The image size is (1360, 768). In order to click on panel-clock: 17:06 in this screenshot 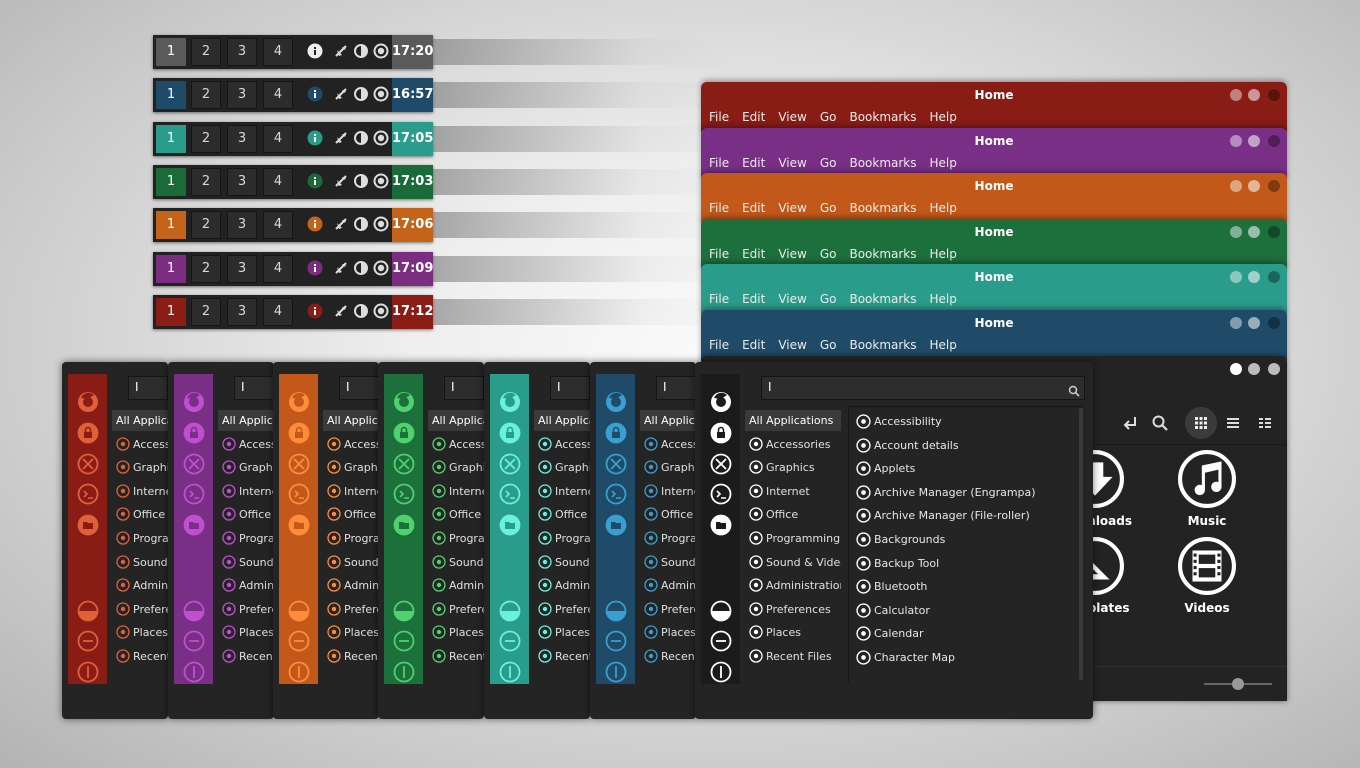, I will do `click(412, 225)`.